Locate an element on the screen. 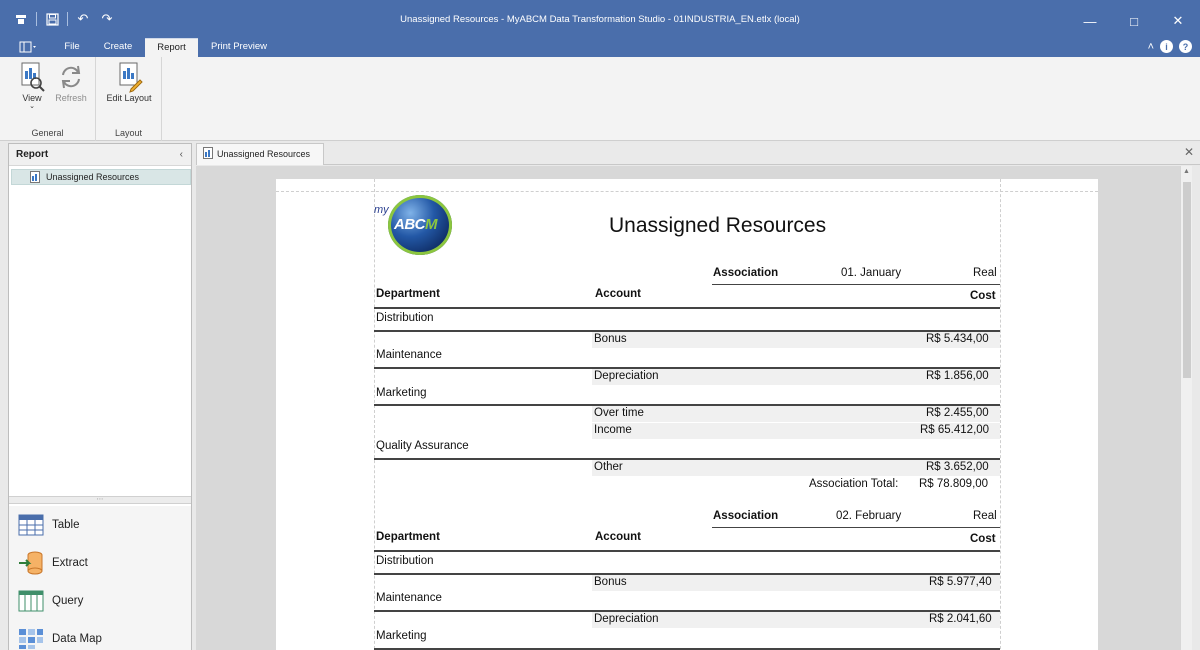  panel-title: Report is located at coordinates (32, 154).